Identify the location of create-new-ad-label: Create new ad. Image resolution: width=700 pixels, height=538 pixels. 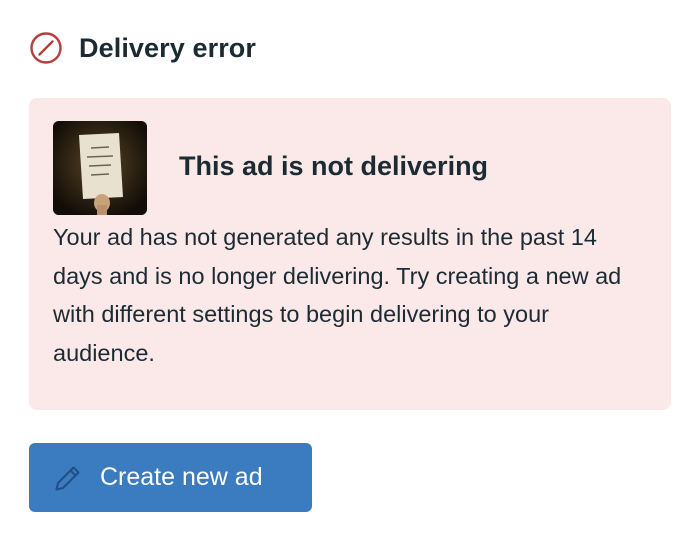
(181, 477).